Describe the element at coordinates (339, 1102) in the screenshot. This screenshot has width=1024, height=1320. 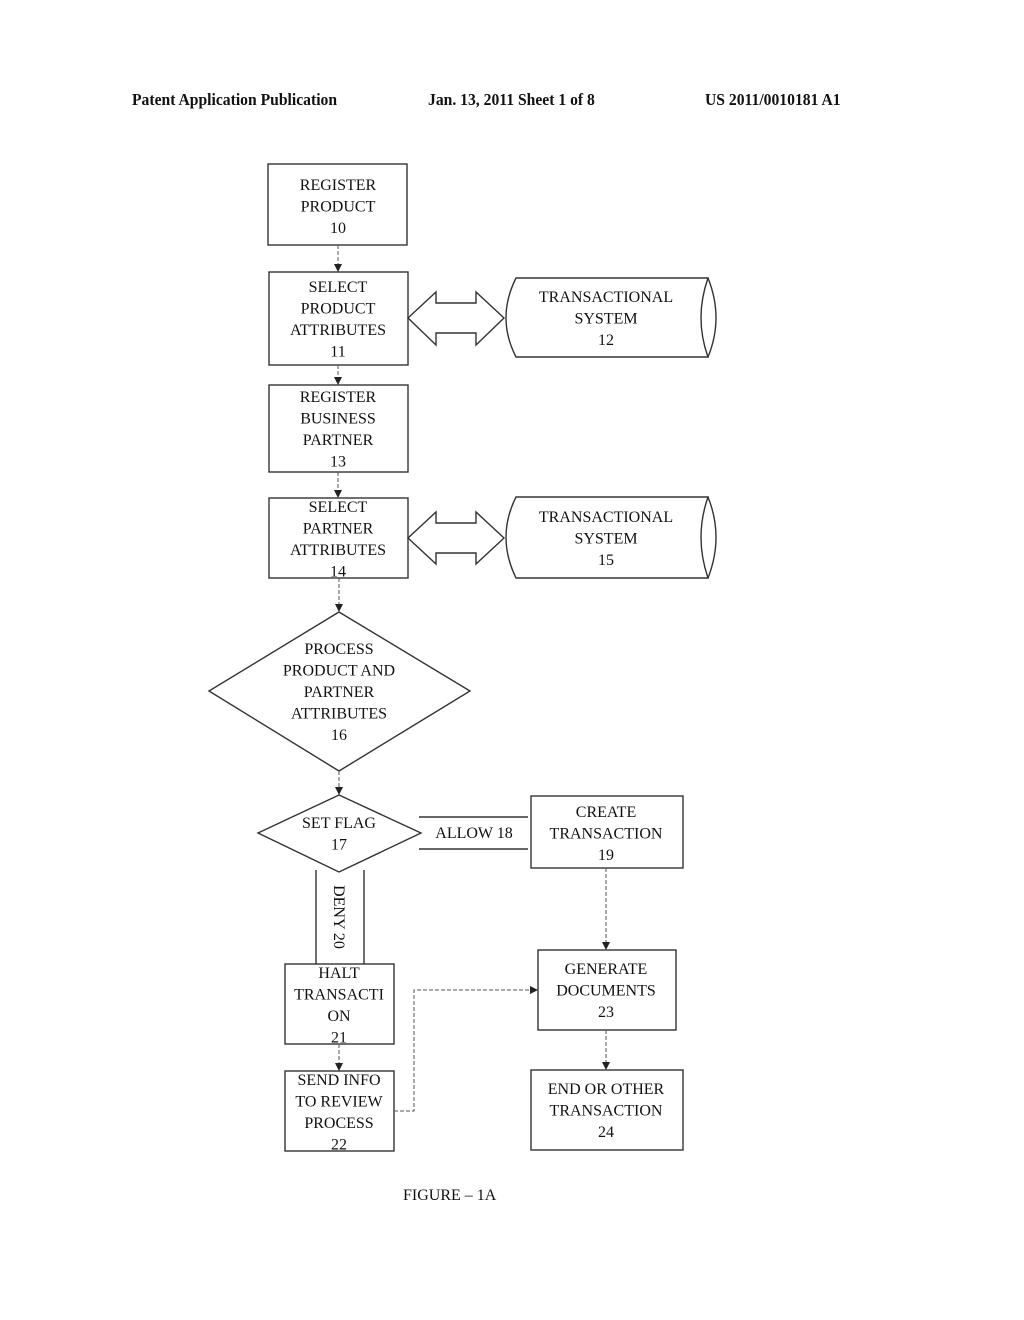
I see `node-22-label-line: TO REVIEW` at that location.